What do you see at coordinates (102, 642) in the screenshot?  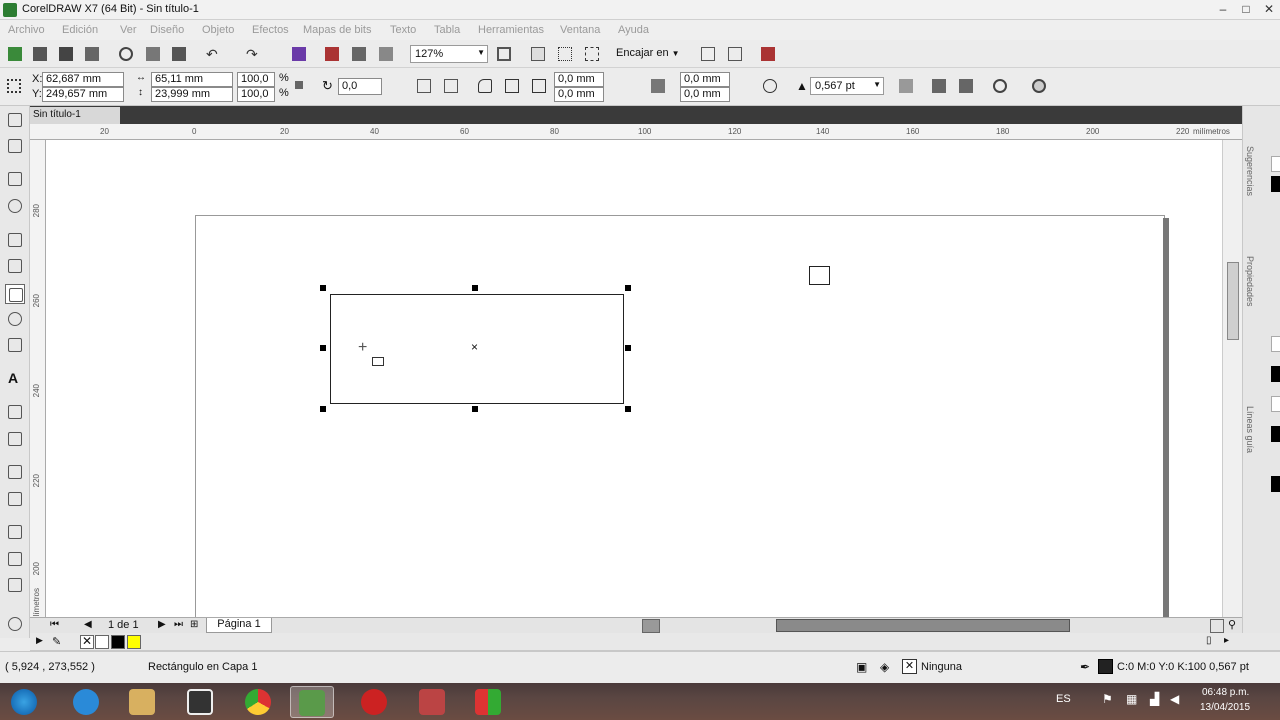 I see `color-swatch-white` at bounding box center [102, 642].